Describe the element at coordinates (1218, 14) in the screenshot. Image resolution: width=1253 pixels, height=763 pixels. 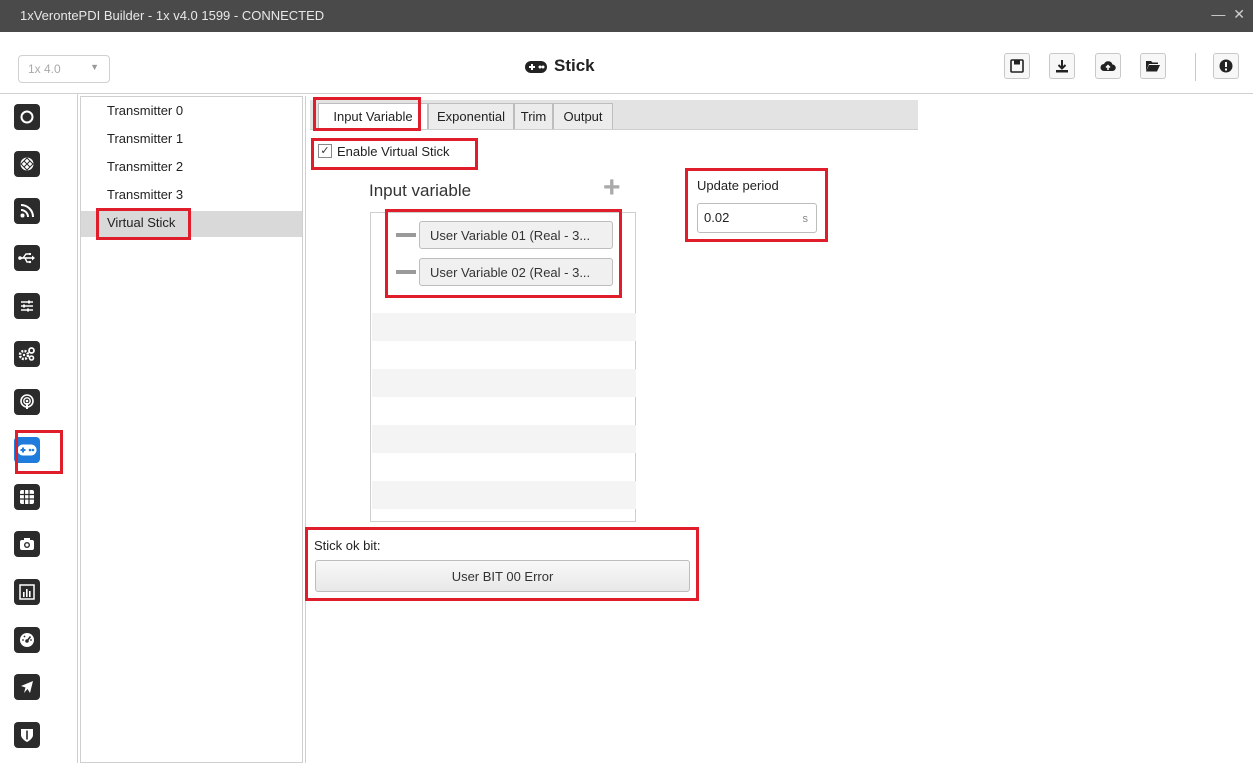
I see `minimize-button: —` at that location.